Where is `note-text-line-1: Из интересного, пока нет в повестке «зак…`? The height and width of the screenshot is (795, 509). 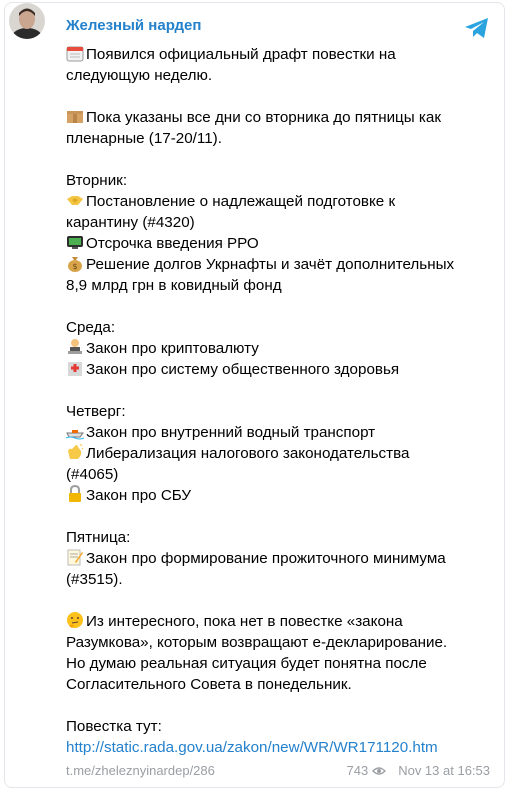
note-text-line-1: Из интересного, пока нет в повестке «зак… is located at coordinates (244, 621).